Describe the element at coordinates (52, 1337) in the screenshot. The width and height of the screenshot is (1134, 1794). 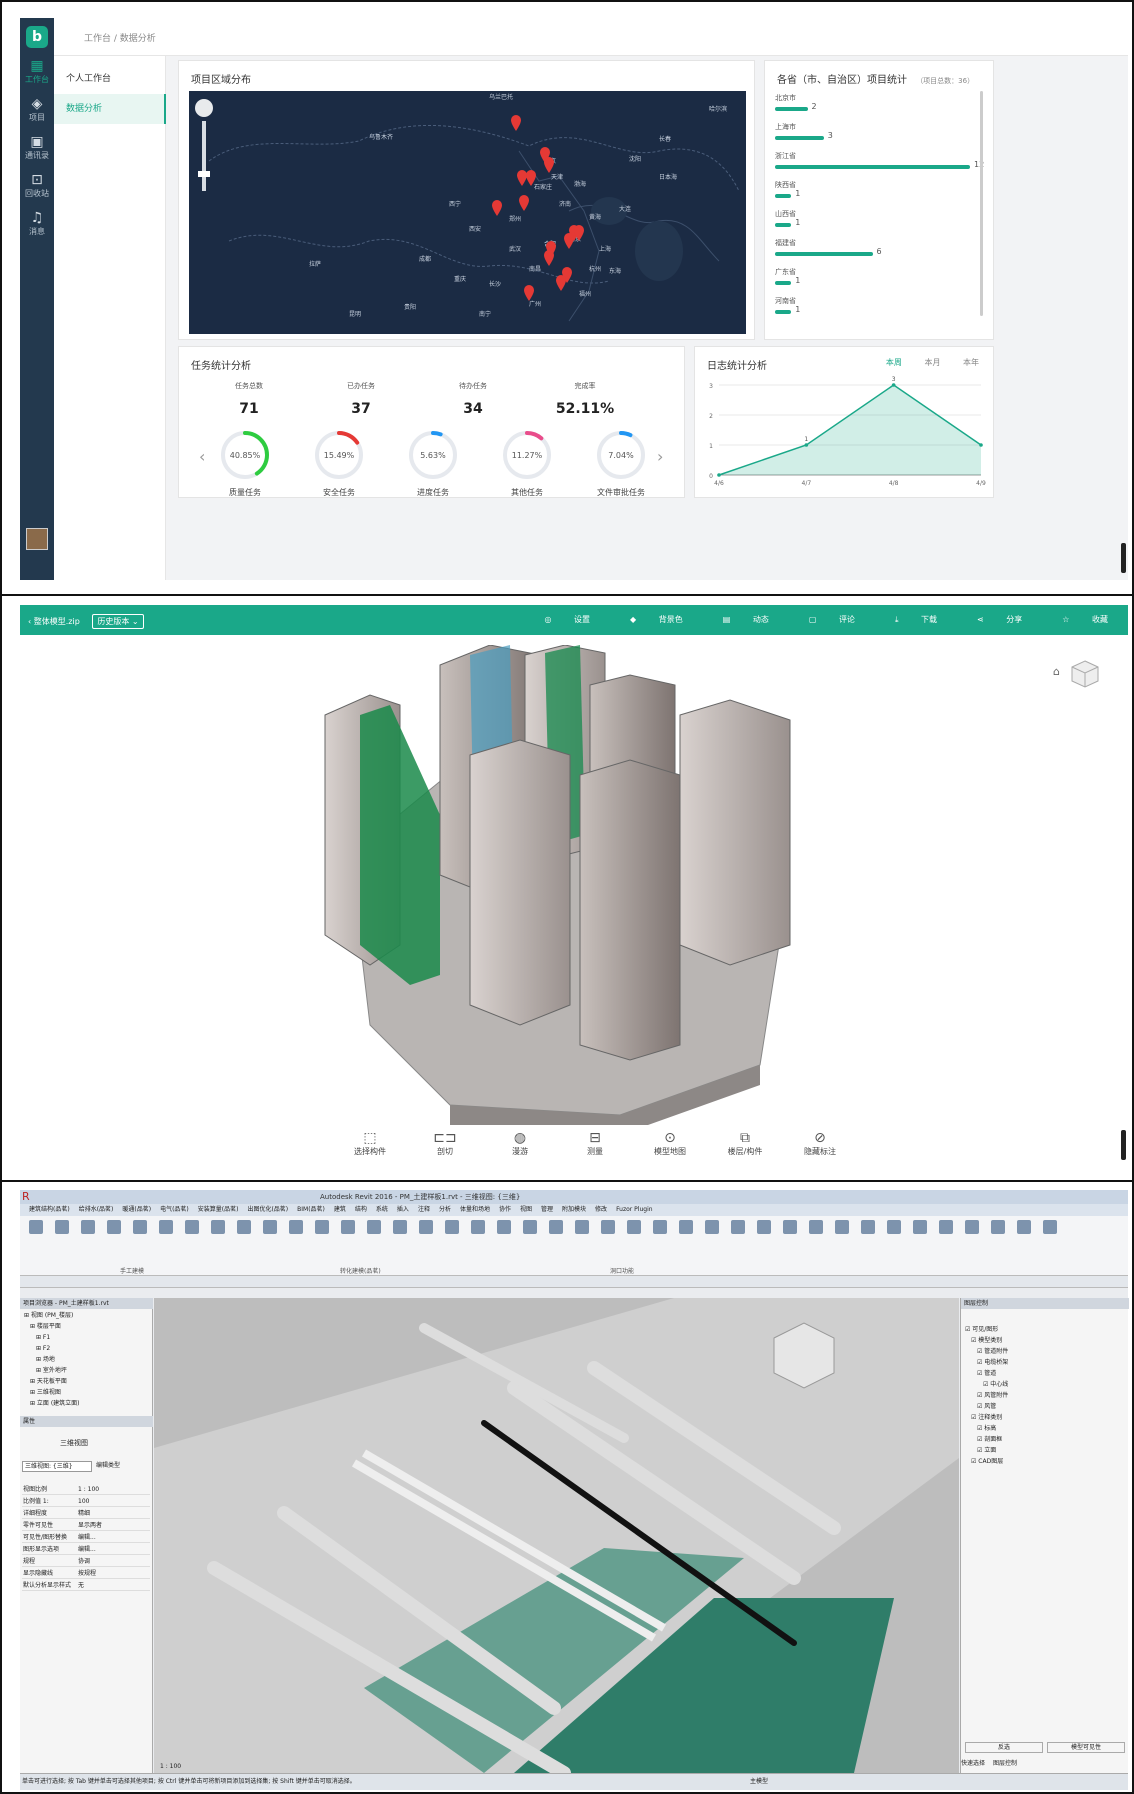
I see `browser-tree-item: ⊞ F1` at that location.